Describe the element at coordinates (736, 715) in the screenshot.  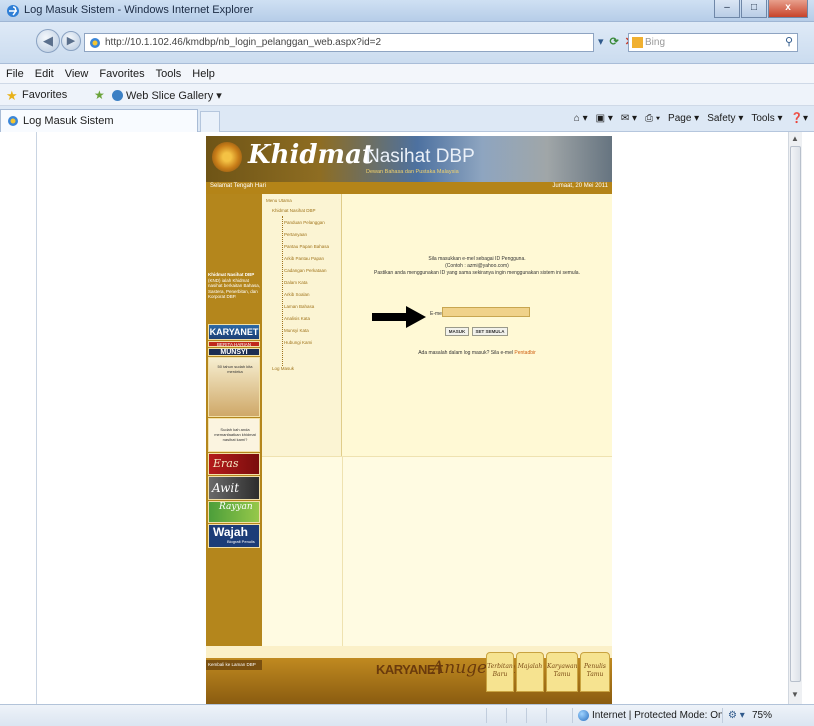
I see `addons-icon: ⚙ ▾` at that location.